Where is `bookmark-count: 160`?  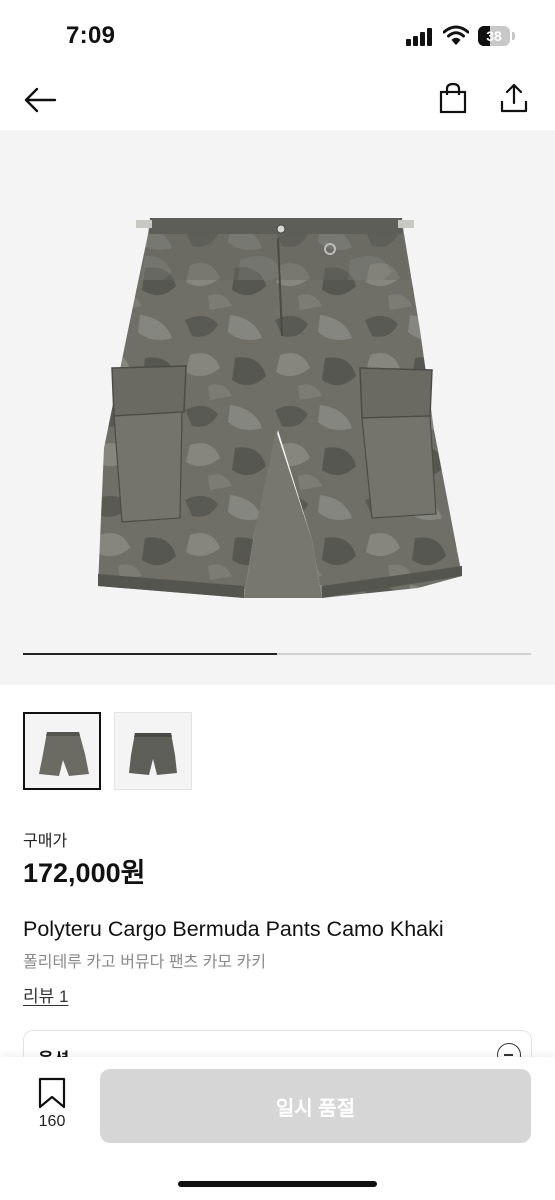 bookmark-count: 160 is located at coordinates (52, 1121).